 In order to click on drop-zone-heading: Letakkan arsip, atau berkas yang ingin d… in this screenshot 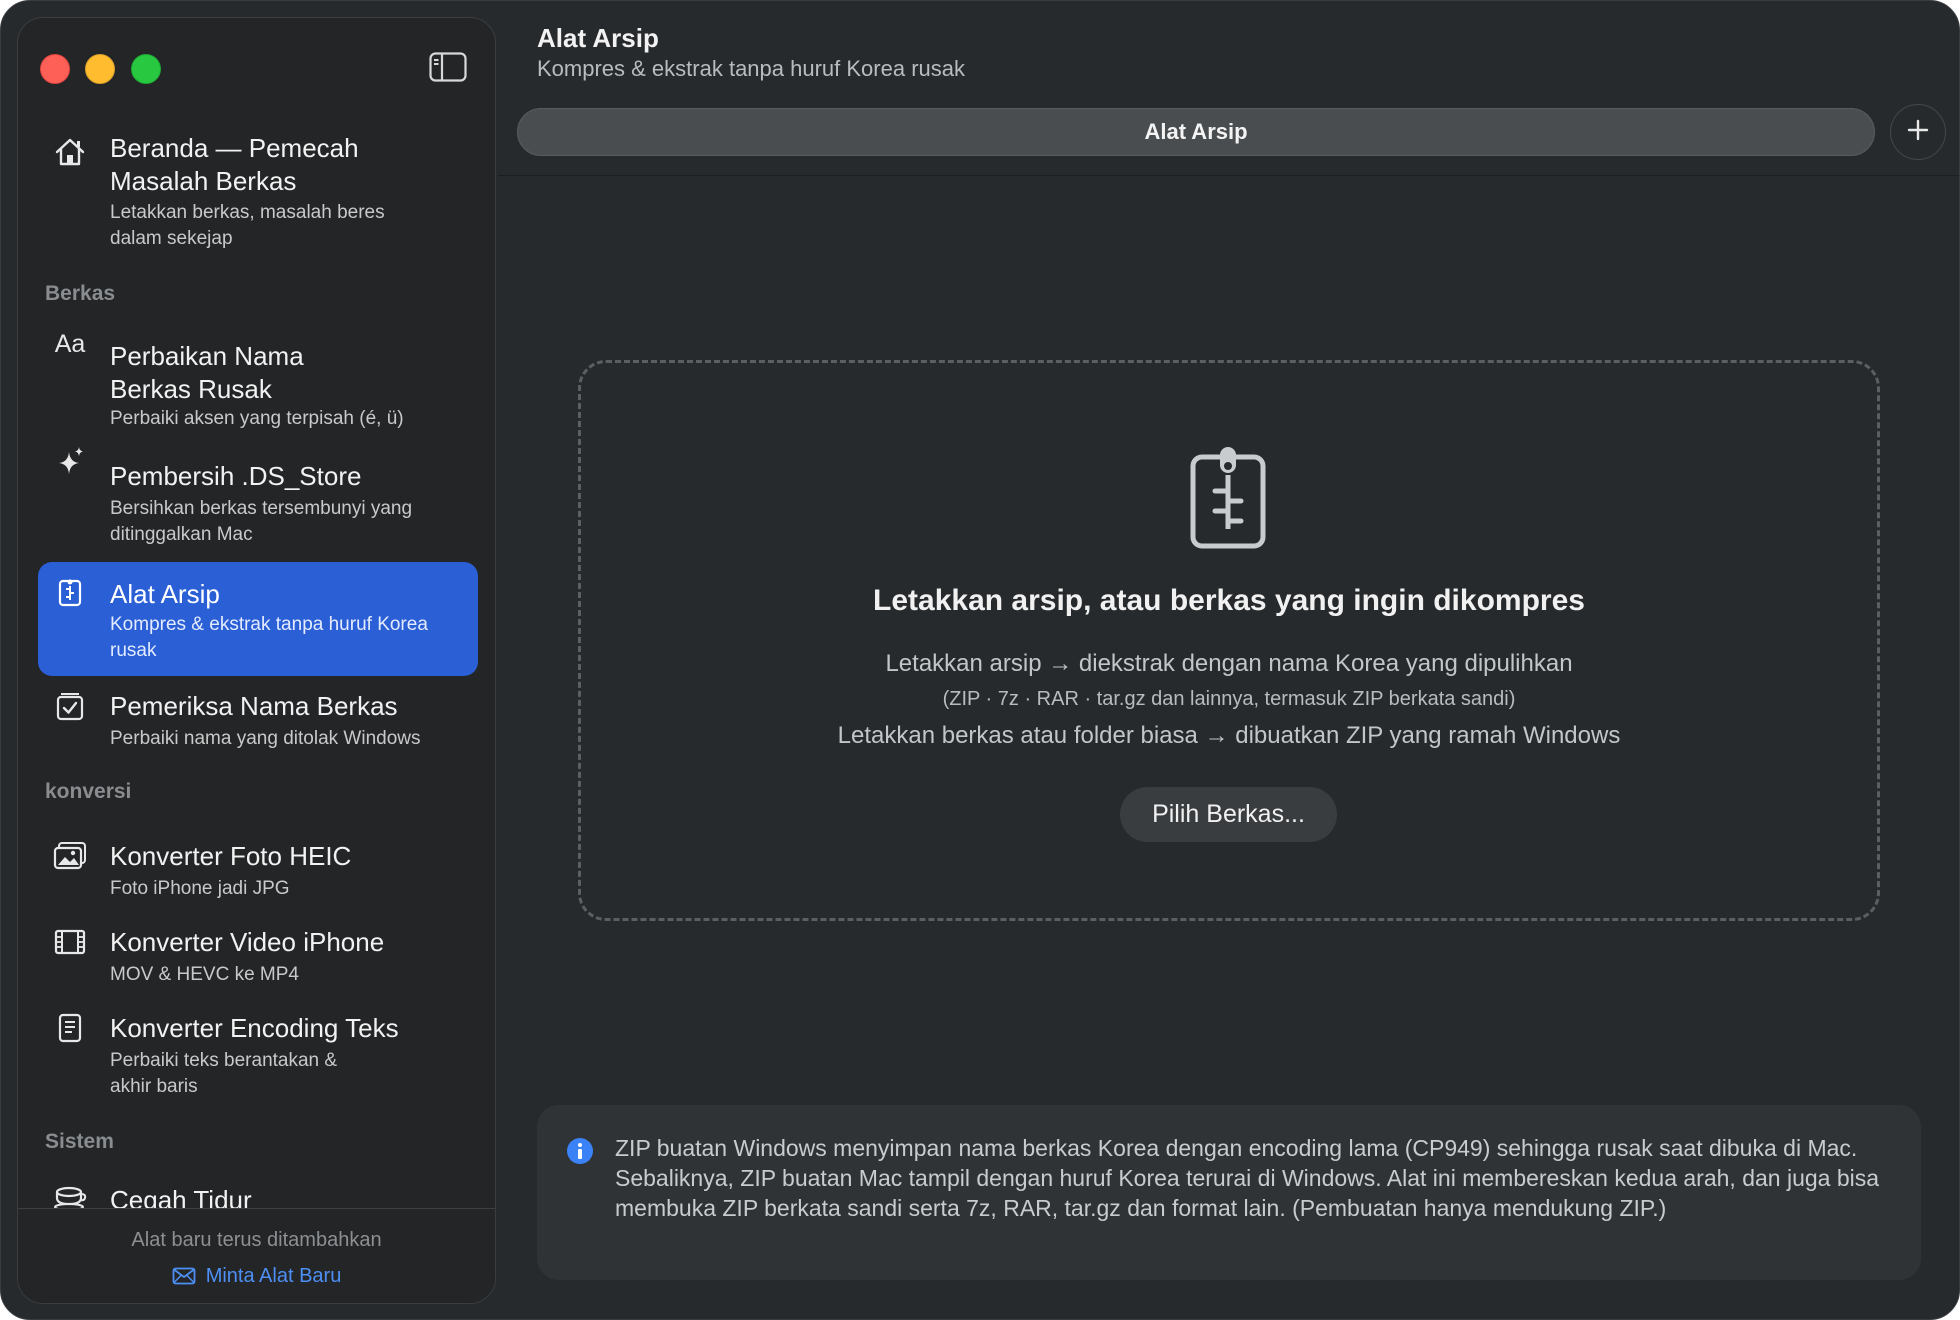, I will do `click(1229, 600)`.